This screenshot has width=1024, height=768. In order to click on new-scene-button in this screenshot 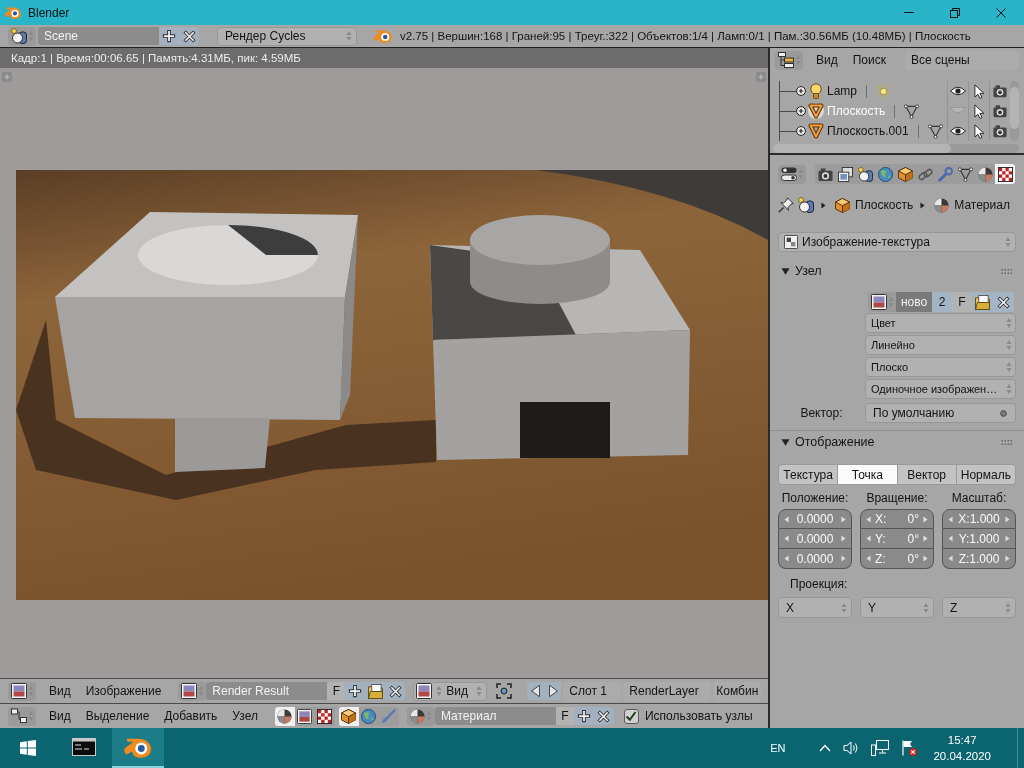, I will do `click(169, 36)`.